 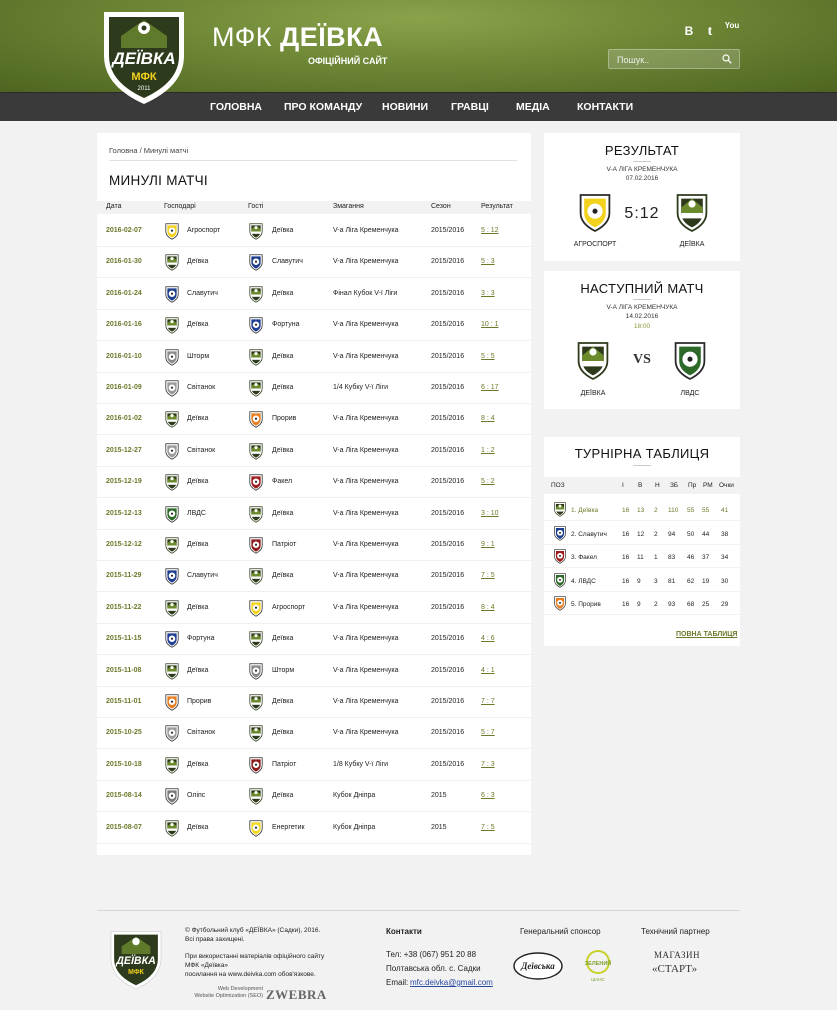 What do you see at coordinates (124, 419) in the screenshot?
I see `match-date: 2016-01-02` at bounding box center [124, 419].